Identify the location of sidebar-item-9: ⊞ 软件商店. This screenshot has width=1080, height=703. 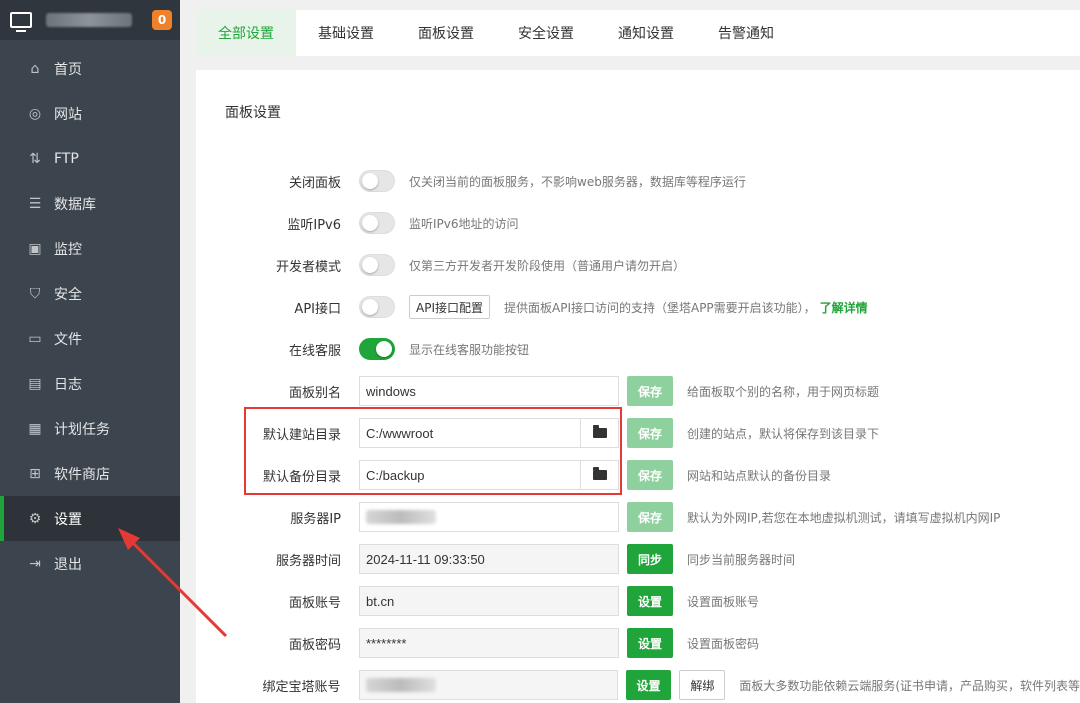
(90, 473).